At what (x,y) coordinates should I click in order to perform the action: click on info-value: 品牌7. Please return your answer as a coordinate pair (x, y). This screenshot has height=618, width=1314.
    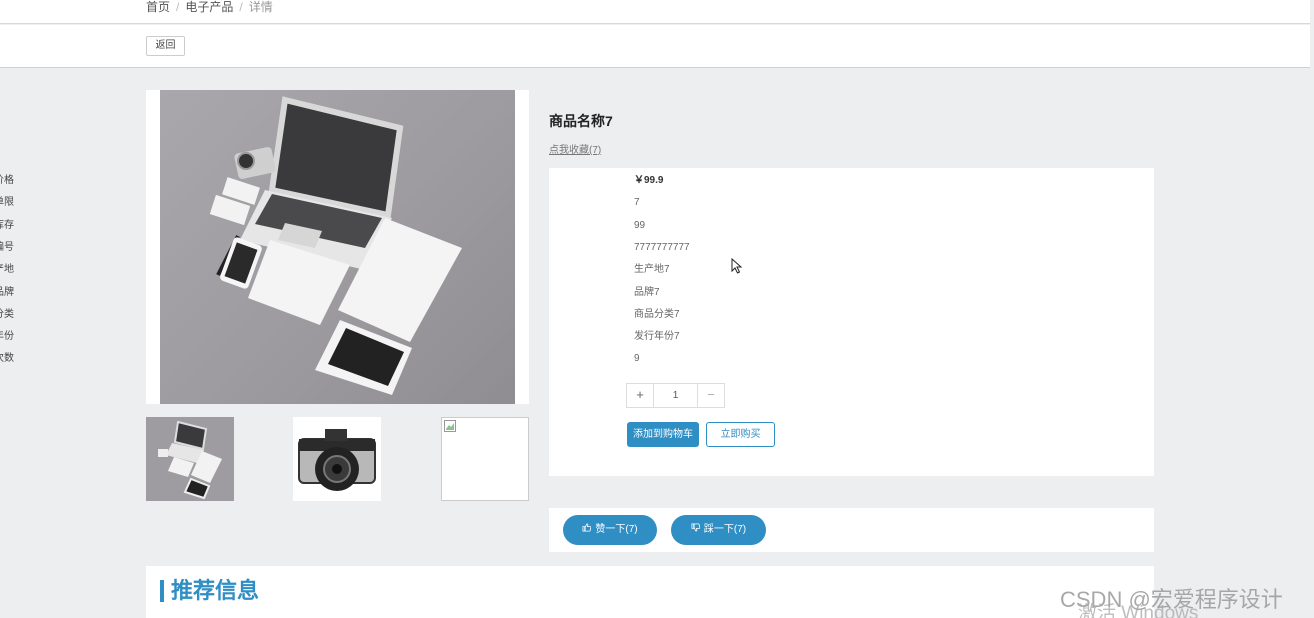
    Looking at the image, I should click on (647, 292).